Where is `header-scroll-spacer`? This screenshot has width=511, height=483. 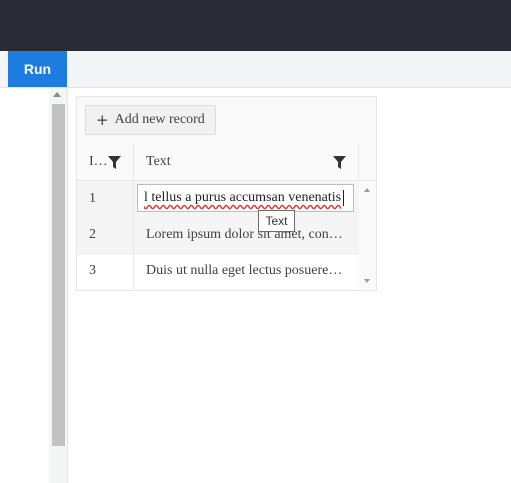
header-scroll-spacer is located at coordinates (367, 162).